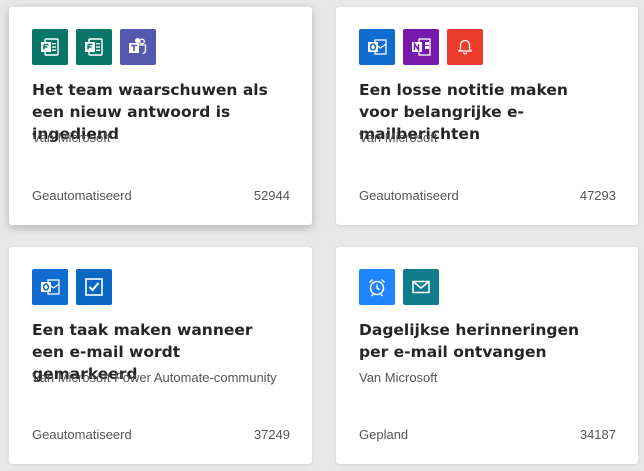 The width and height of the screenshot is (644, 471). I want to click on card-count: 47293, so click(597, 195).